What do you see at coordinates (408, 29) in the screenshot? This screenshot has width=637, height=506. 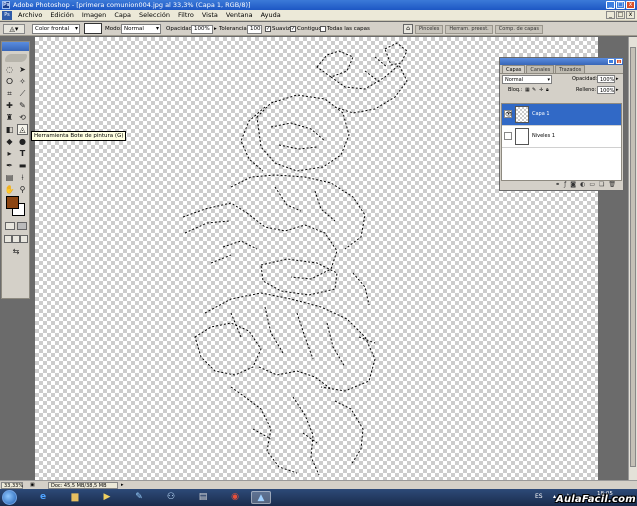 I see `file-browser-icon: ⌂` at bounding box center [408, 29].